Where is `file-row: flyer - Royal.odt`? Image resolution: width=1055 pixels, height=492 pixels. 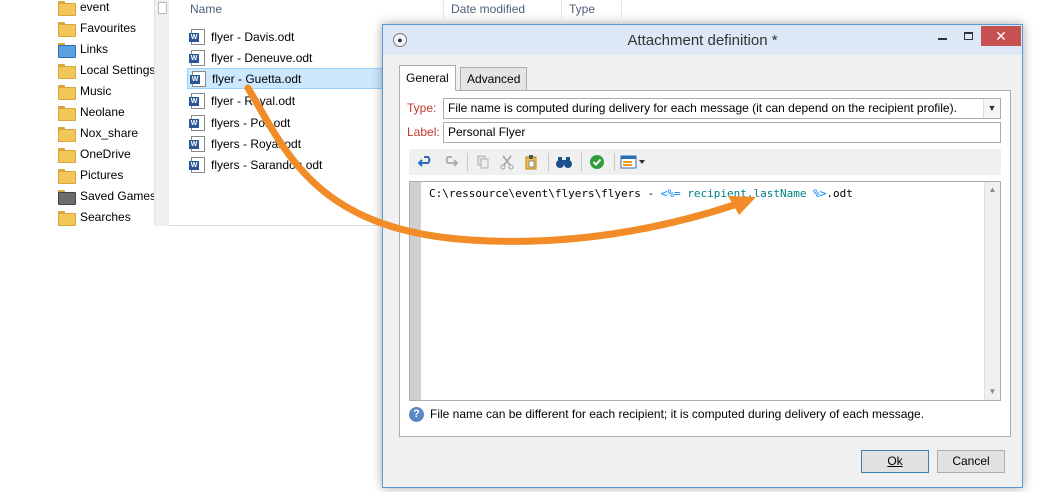 file-row: flyer - Royal.odt is located at coordinates (284, 100).